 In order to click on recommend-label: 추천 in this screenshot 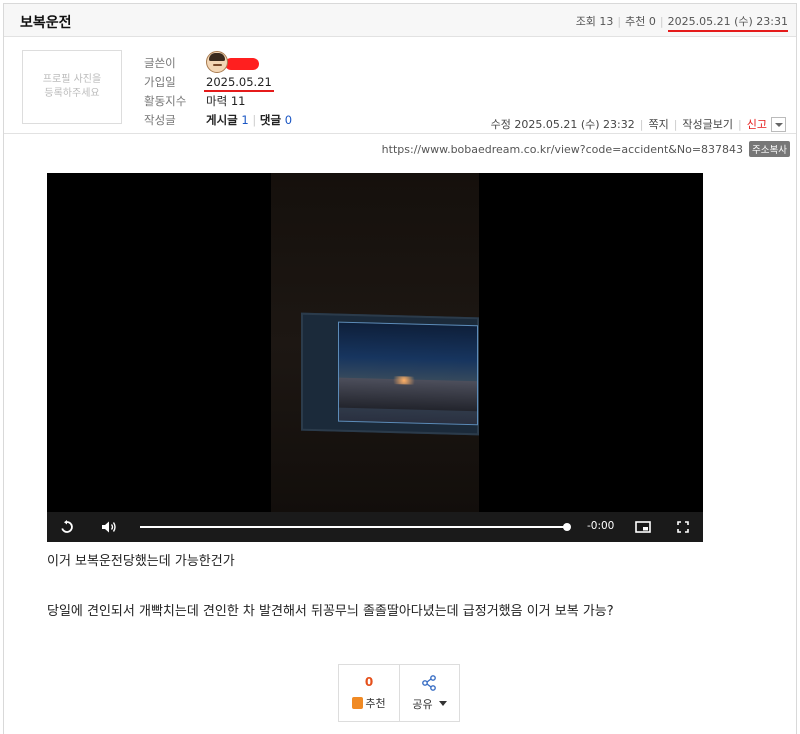, I will do `click(375, 703)`.